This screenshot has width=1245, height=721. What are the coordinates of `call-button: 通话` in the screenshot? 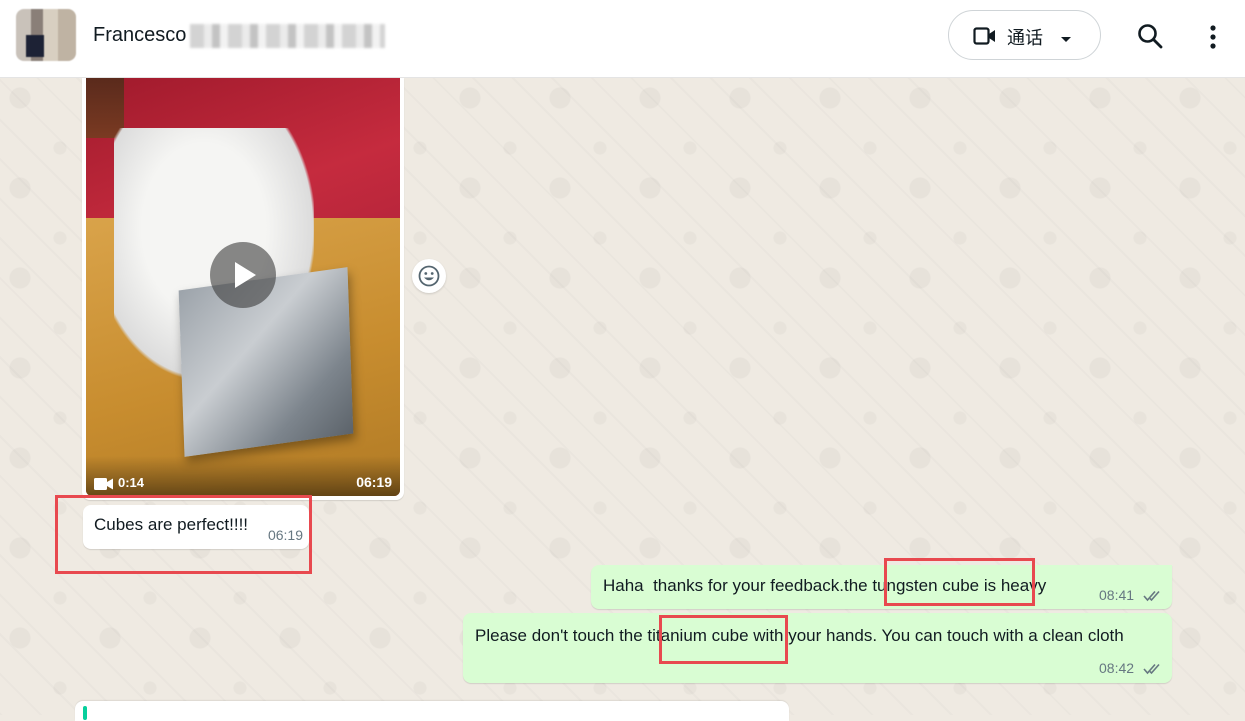 It's located at (1024, 35).